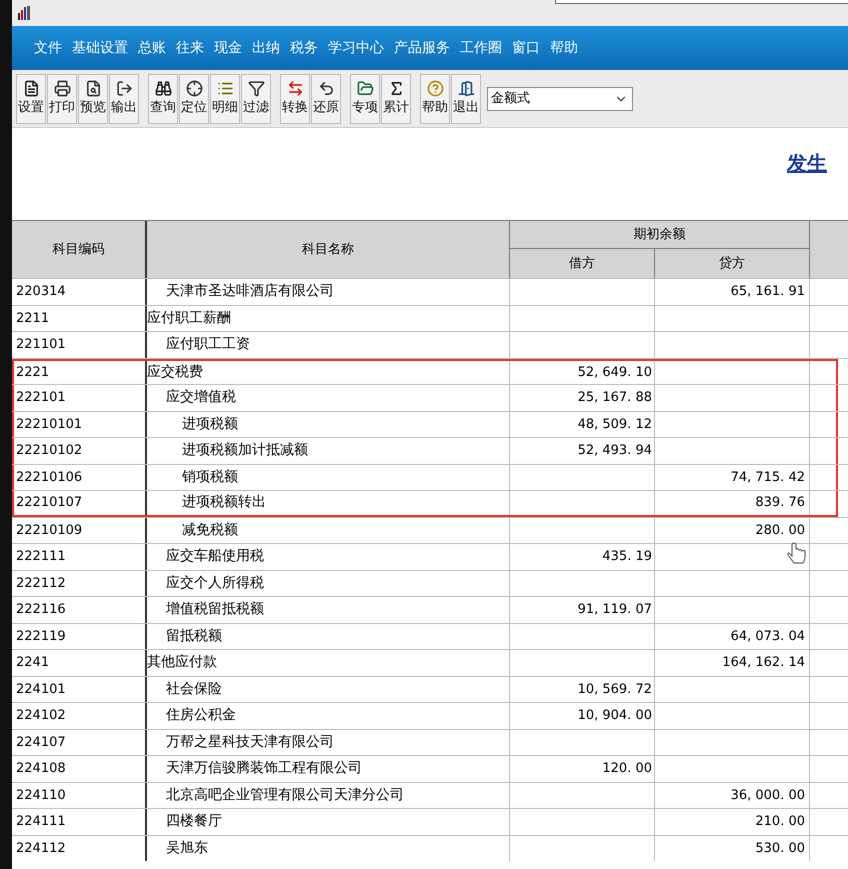 The width and height of the screenshot is (848, 869). I want to click on table-cell-text: 36, 000. 00, so click(767, 795).